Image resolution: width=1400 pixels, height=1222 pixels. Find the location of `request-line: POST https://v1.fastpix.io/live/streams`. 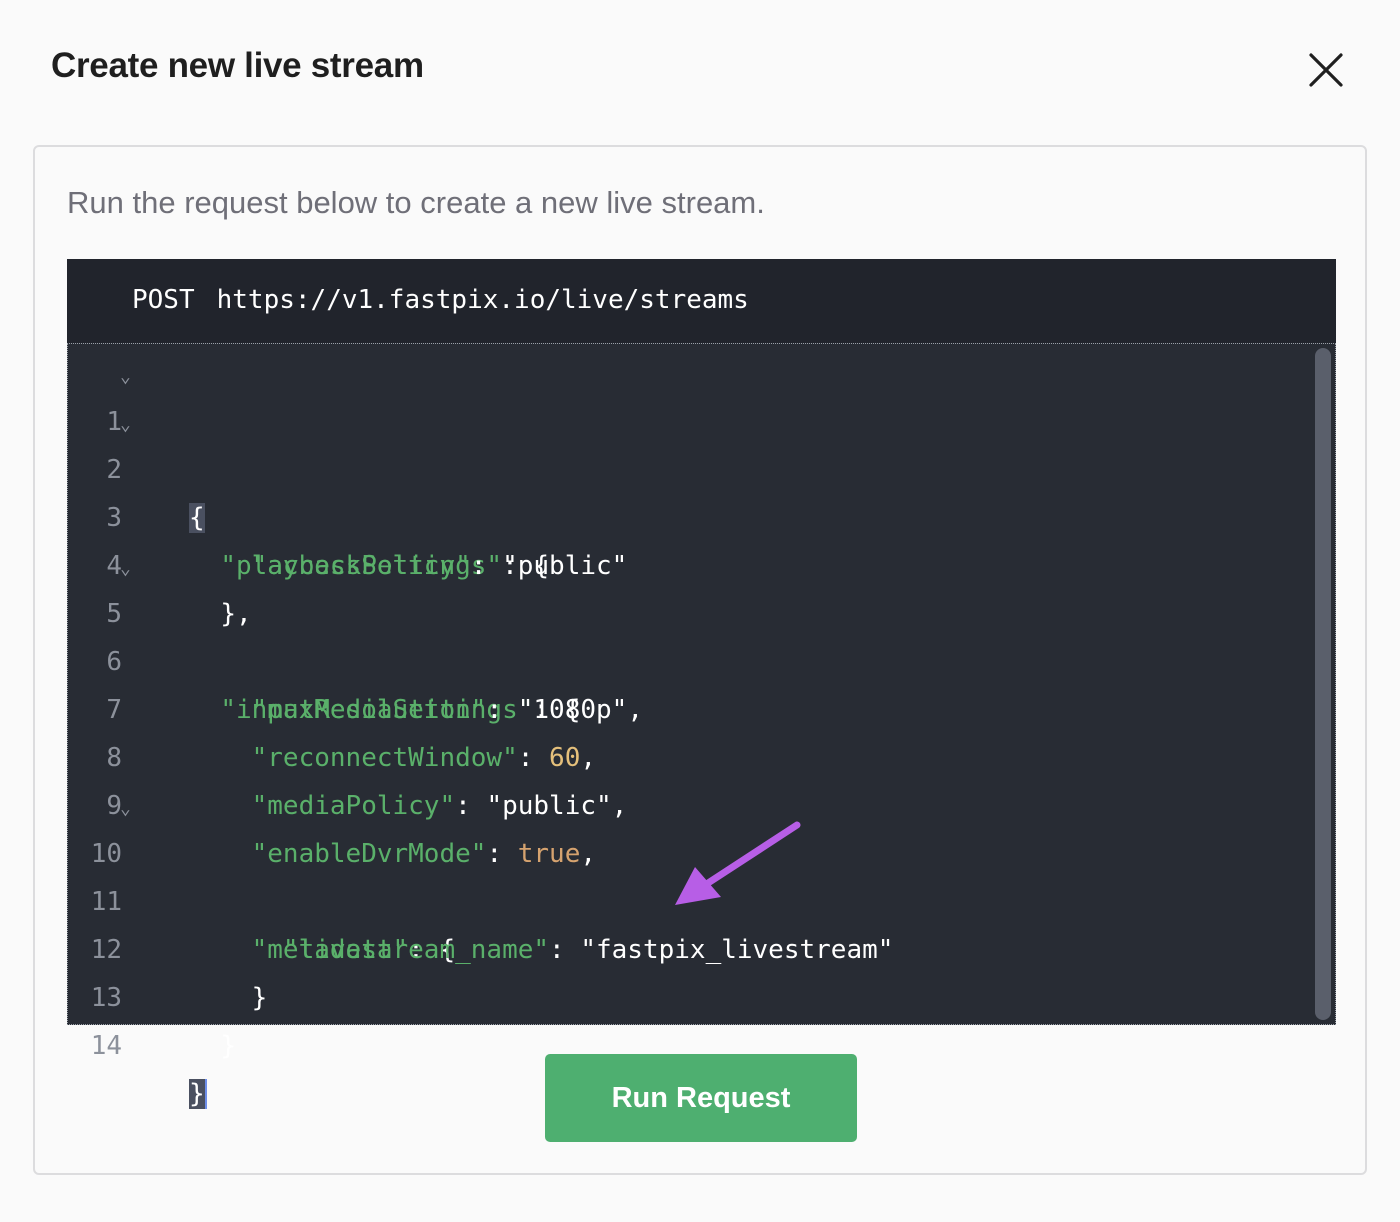

request-line: POST https://v1.fastpix.io/live/streams is located at coordinates (701, 301).